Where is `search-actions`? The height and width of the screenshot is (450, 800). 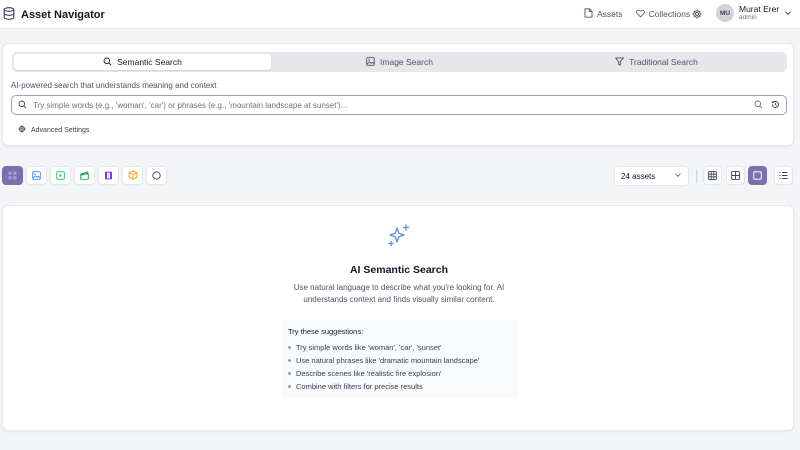 search-actions is located at coordinates (767, 105).